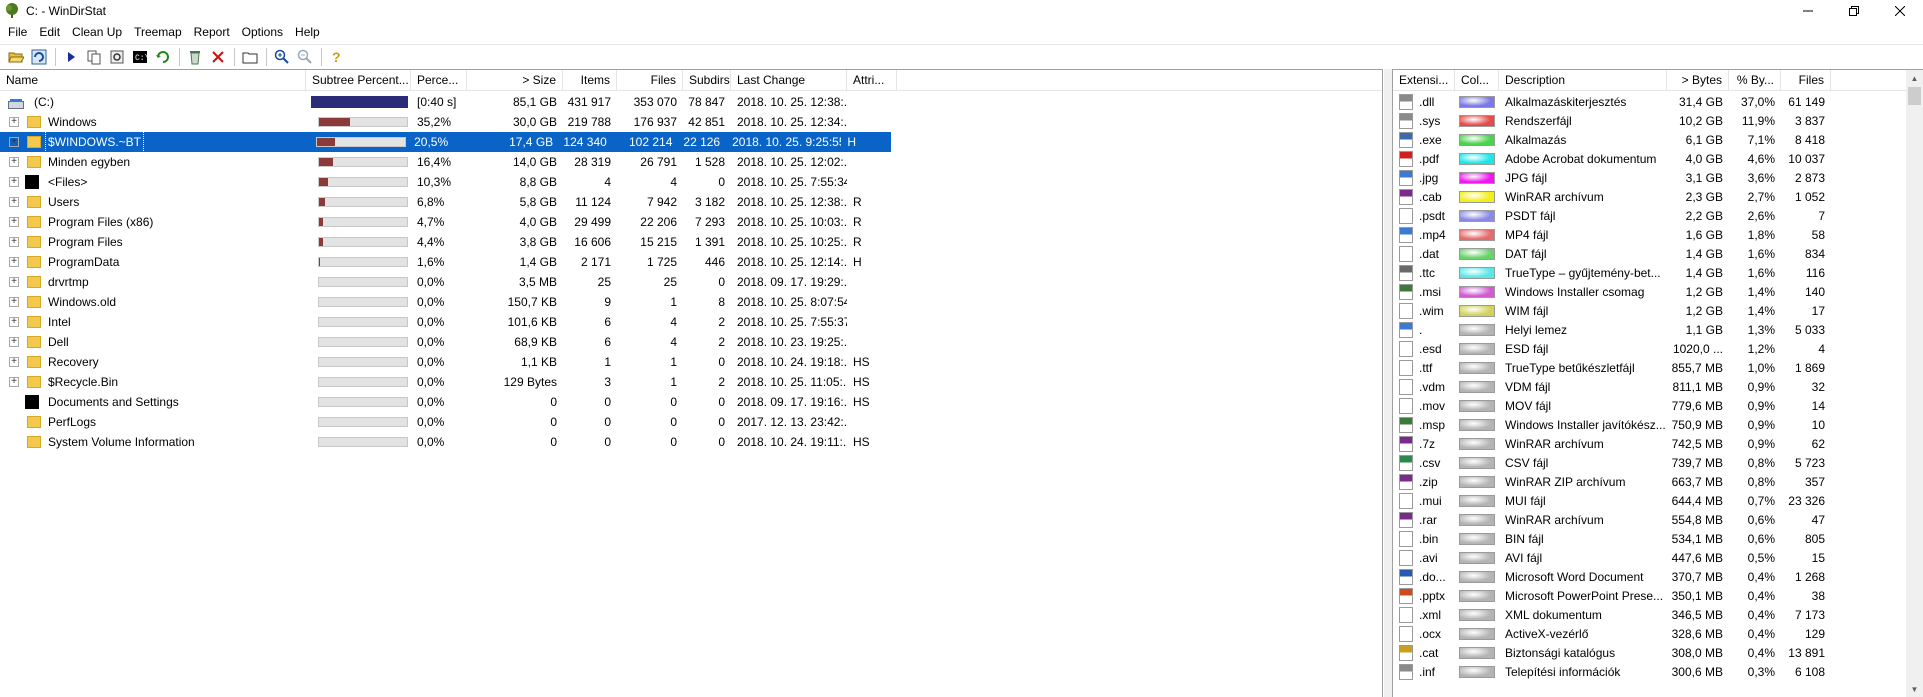 This screenshot has height=697, width=1923. I want to click on refresh-button, so click(163, 57).